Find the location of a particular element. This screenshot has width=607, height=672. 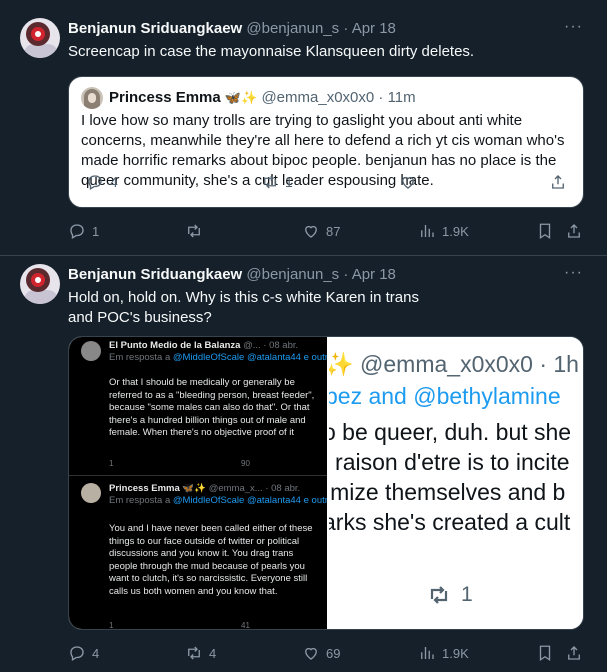

quote-share is located at coordinates (558, 182).